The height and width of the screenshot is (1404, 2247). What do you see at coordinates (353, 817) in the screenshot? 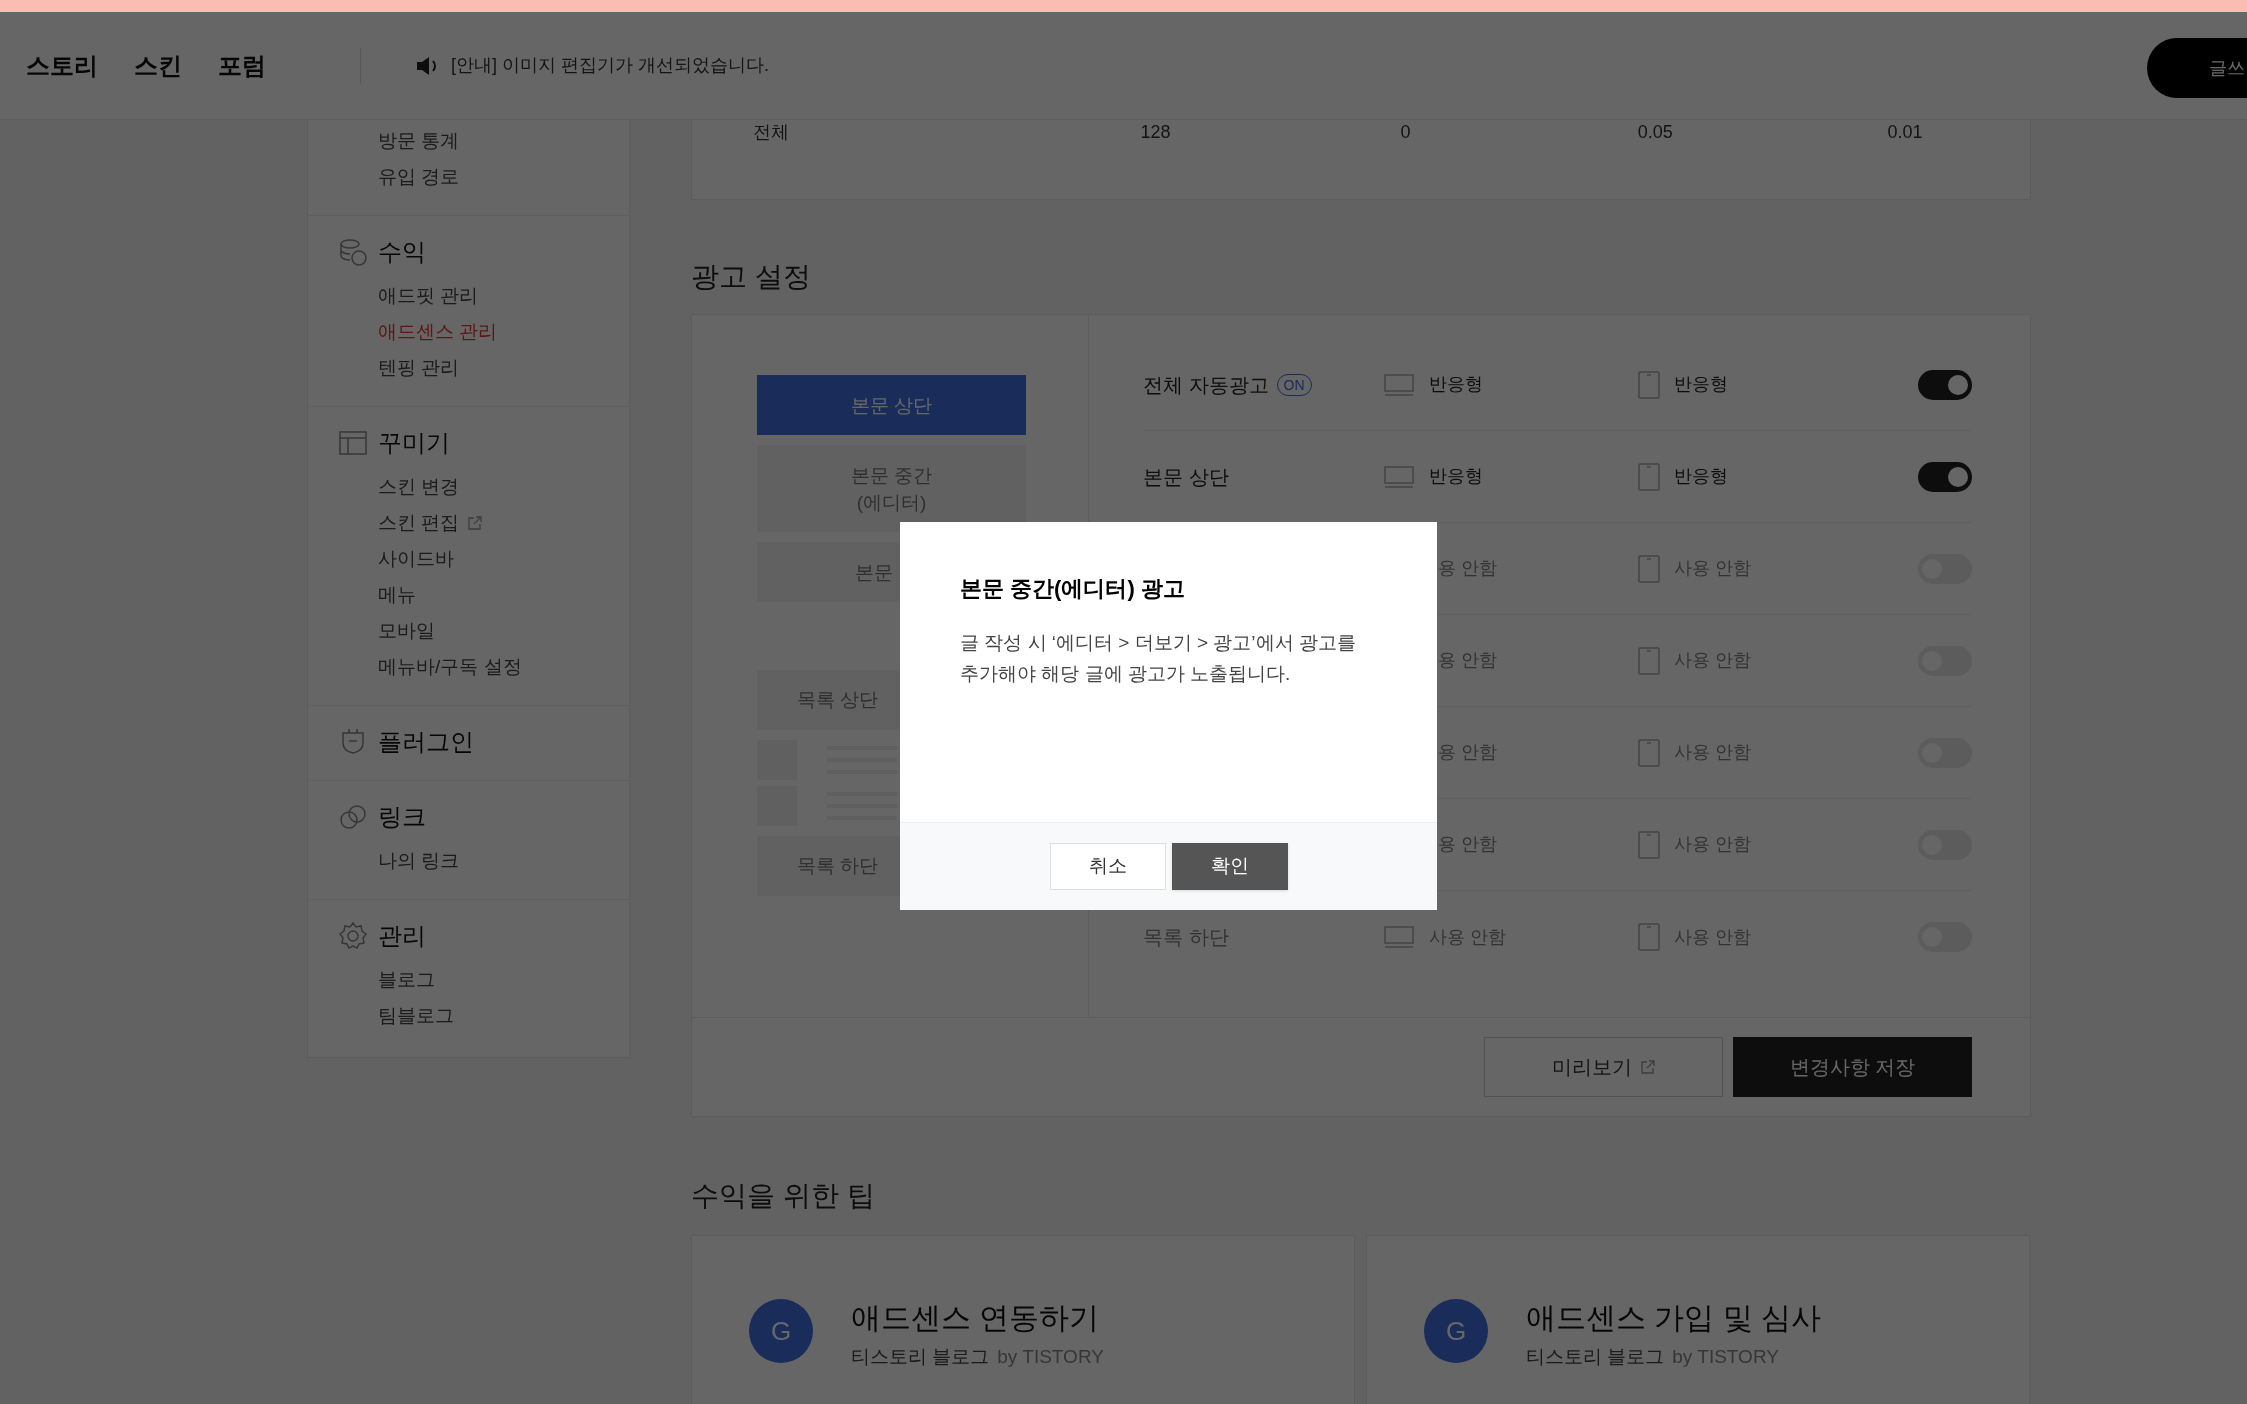
I see `link-icon` at bounding box center [353, 817].